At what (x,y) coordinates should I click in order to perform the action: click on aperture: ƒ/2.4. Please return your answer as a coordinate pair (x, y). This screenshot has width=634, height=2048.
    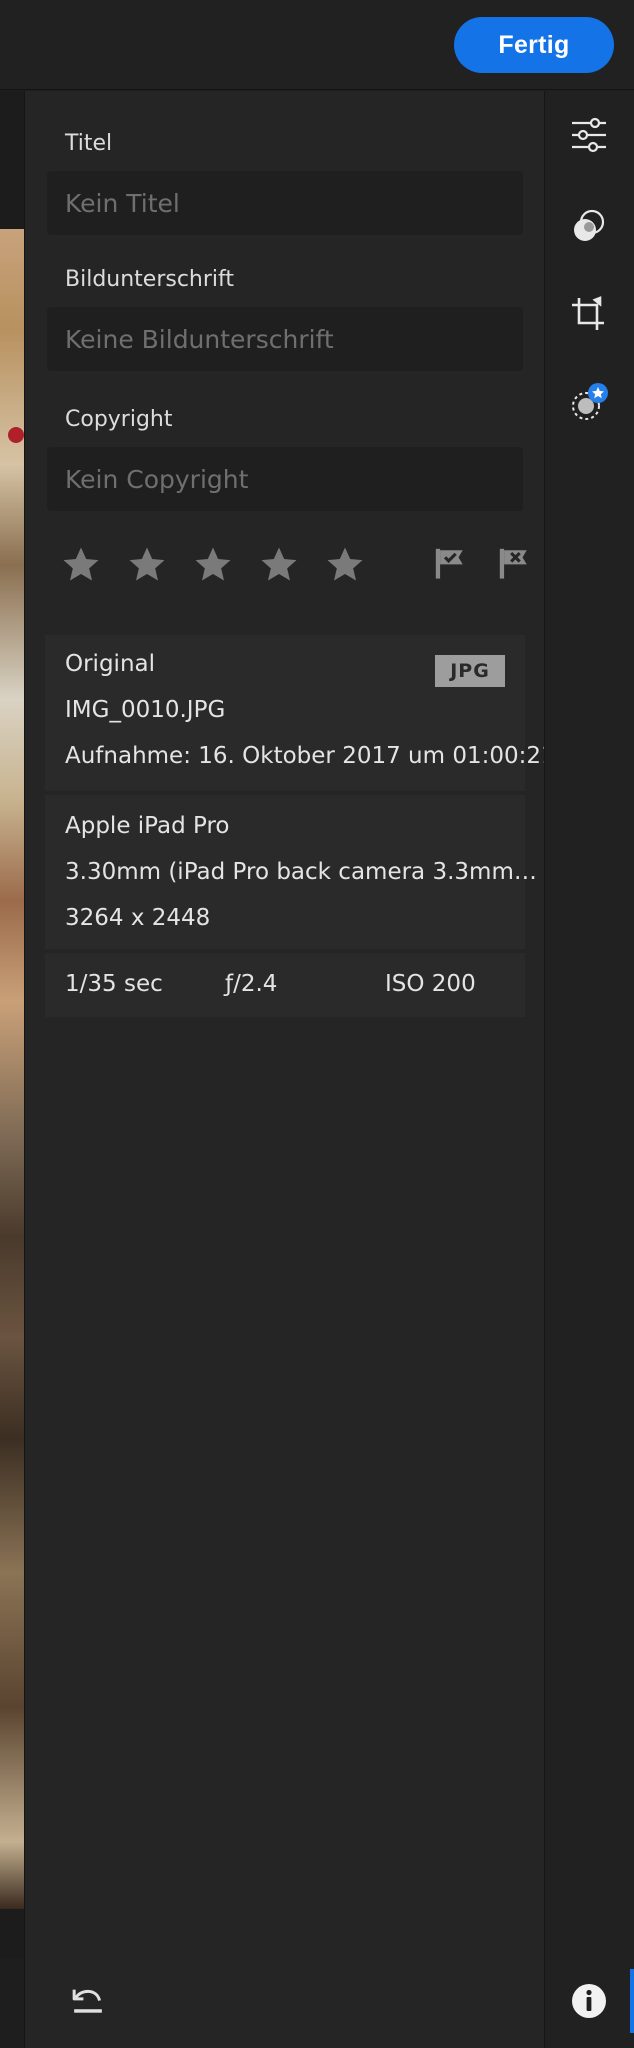
    Looking at the image, I should click on (251, 984).